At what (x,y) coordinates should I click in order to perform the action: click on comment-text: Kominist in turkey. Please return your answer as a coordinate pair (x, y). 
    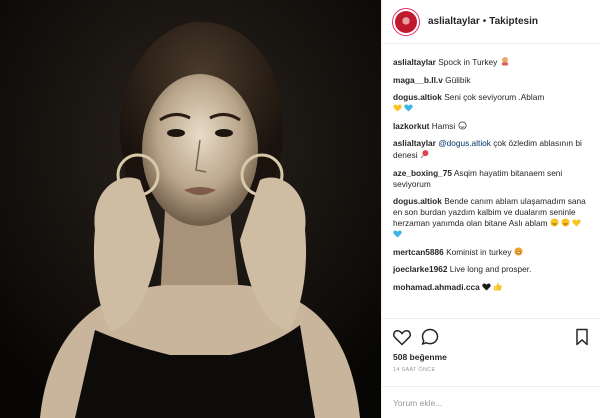
    Looking at the image, I should click on (479, 251).